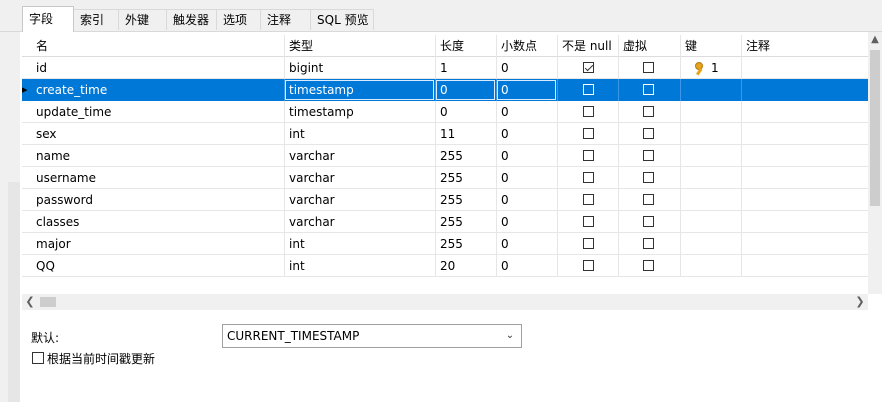 This screenshot has height=402, width=882. I want to click on cell-length: 11, so click(465, 134).